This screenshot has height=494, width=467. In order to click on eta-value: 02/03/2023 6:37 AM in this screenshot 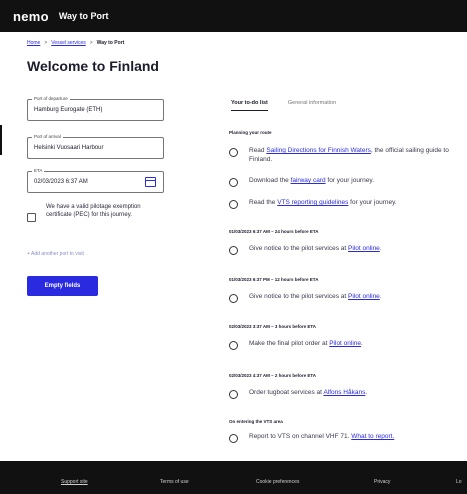, I will do `click(61, 182)`.